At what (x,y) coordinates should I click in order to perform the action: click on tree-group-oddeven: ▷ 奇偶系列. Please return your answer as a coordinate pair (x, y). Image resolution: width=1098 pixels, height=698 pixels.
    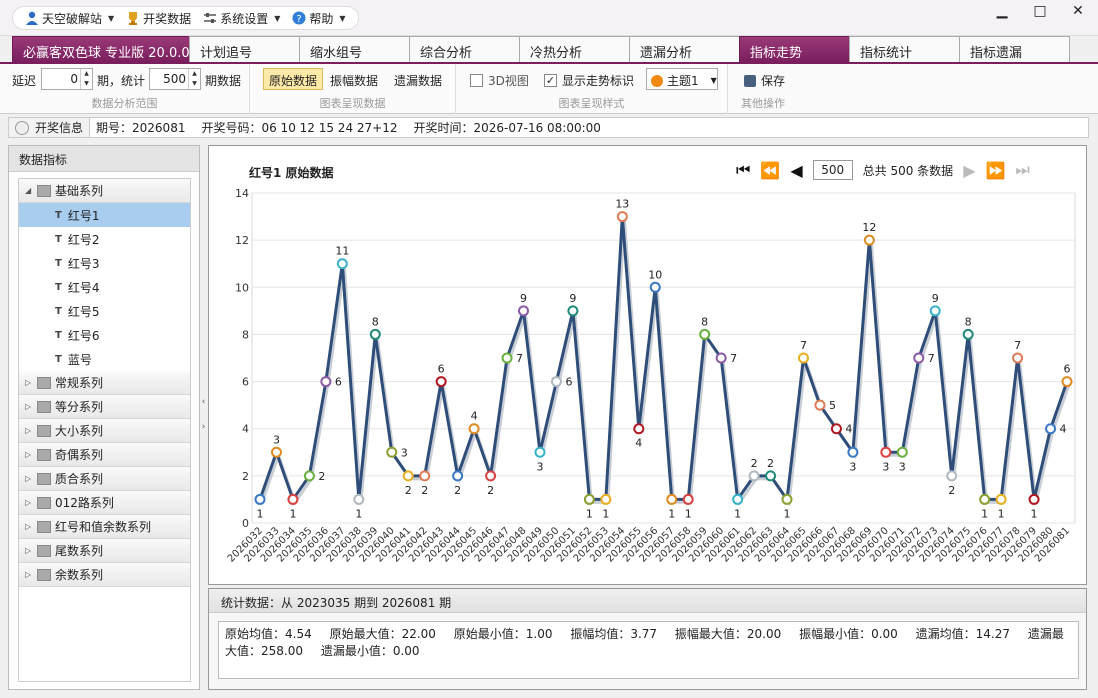
    Looking at the image, I should click on (104, 455).